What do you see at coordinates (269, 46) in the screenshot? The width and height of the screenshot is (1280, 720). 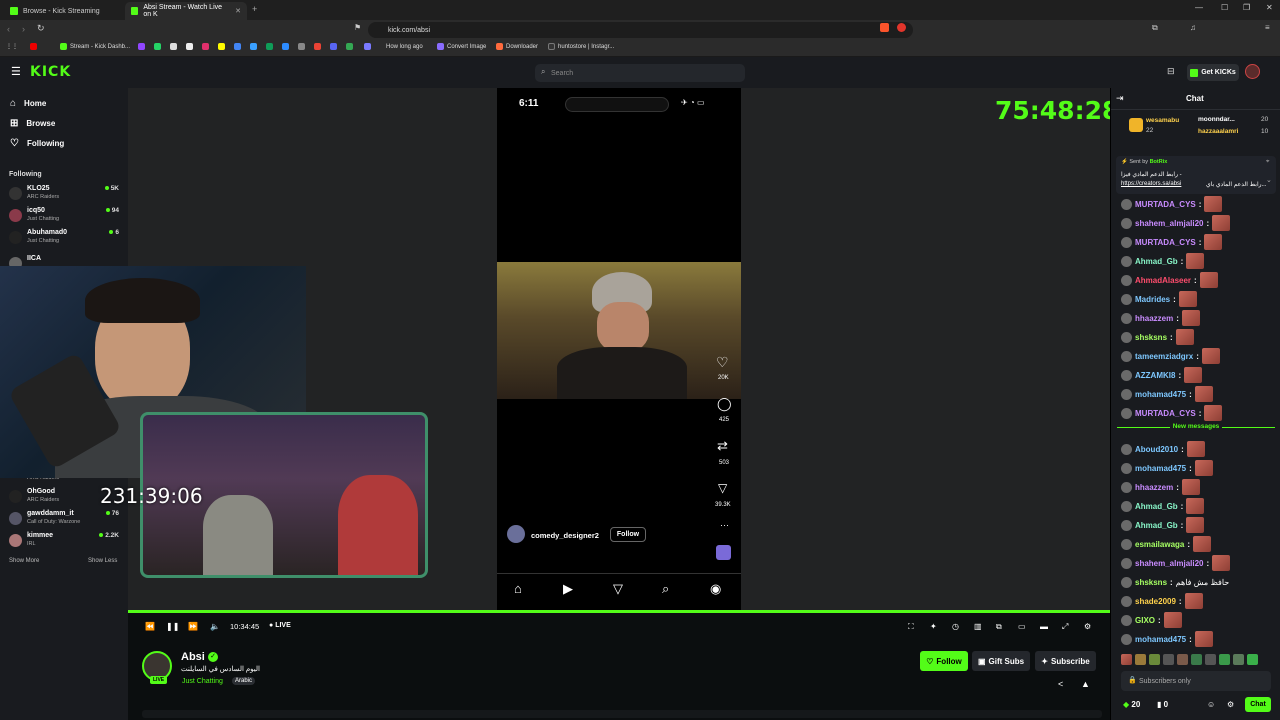 I see `bookmark-sheets-icon` at bounding box center [269, 46].